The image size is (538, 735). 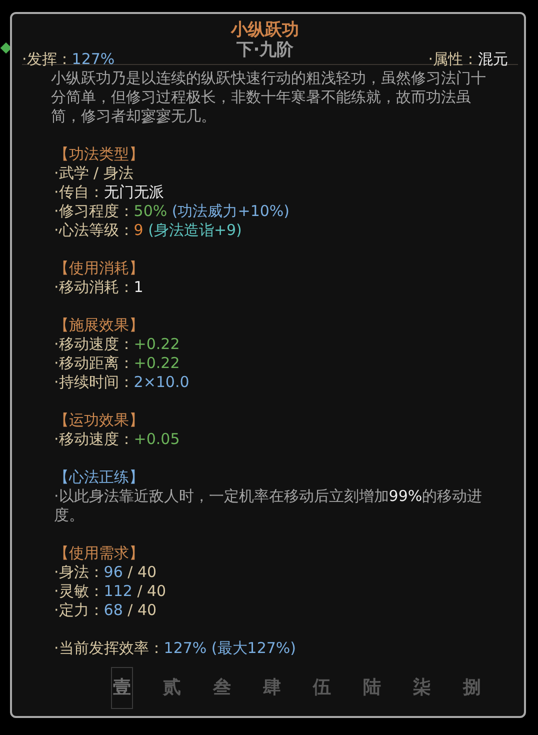 I want to click on performance-value: 127%, so click(x=93, y=59).